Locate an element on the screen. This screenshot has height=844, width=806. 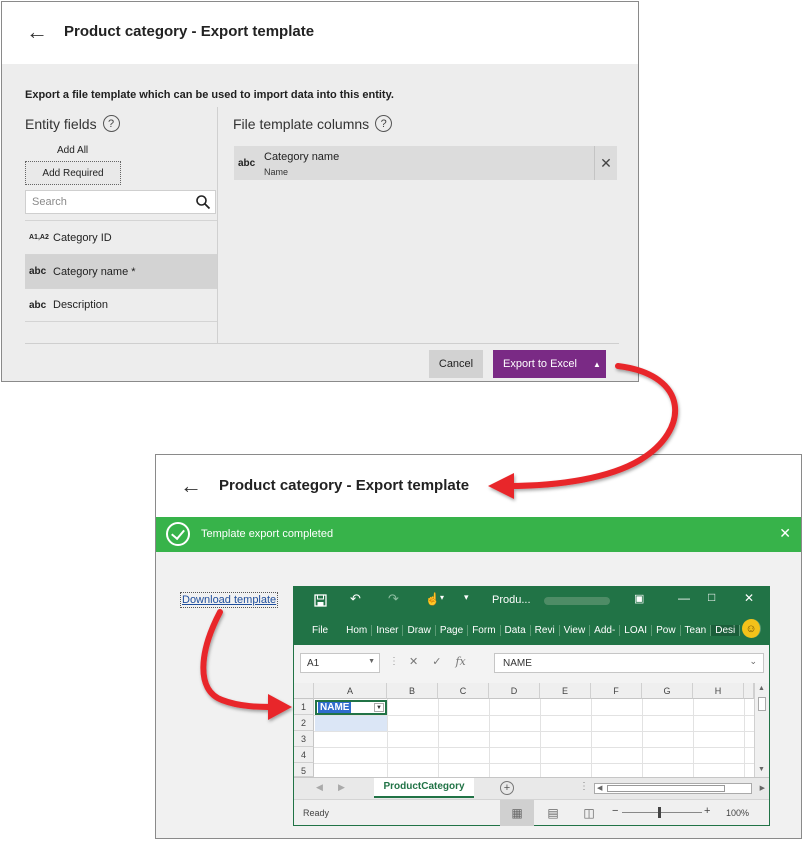
touch-mode-icon: ☝ is located at coordinates (432, 599).